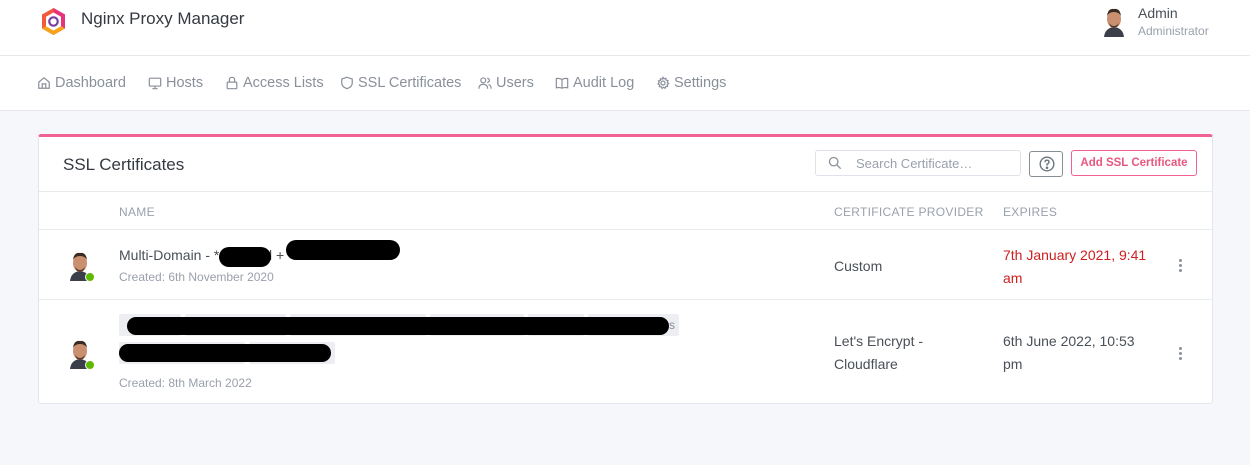  I want to click on add-ssl-certificate-button: Add SSL Certificate, so click(1134, 163).